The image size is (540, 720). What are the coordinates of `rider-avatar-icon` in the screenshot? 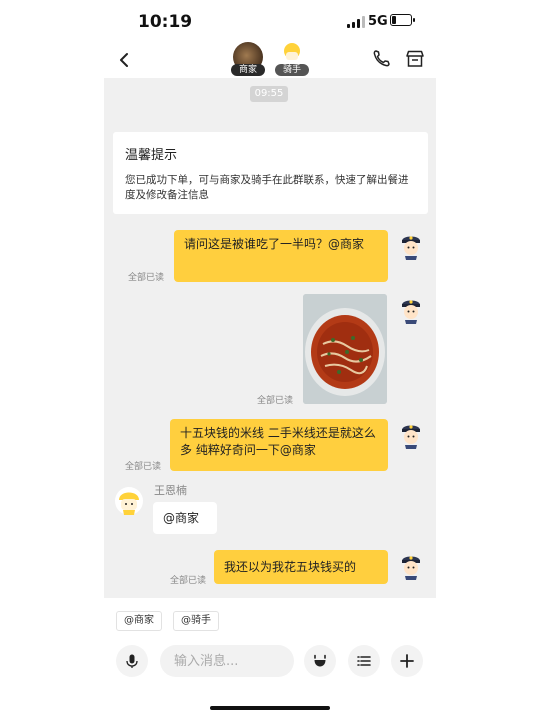 It's located at (129, 501).